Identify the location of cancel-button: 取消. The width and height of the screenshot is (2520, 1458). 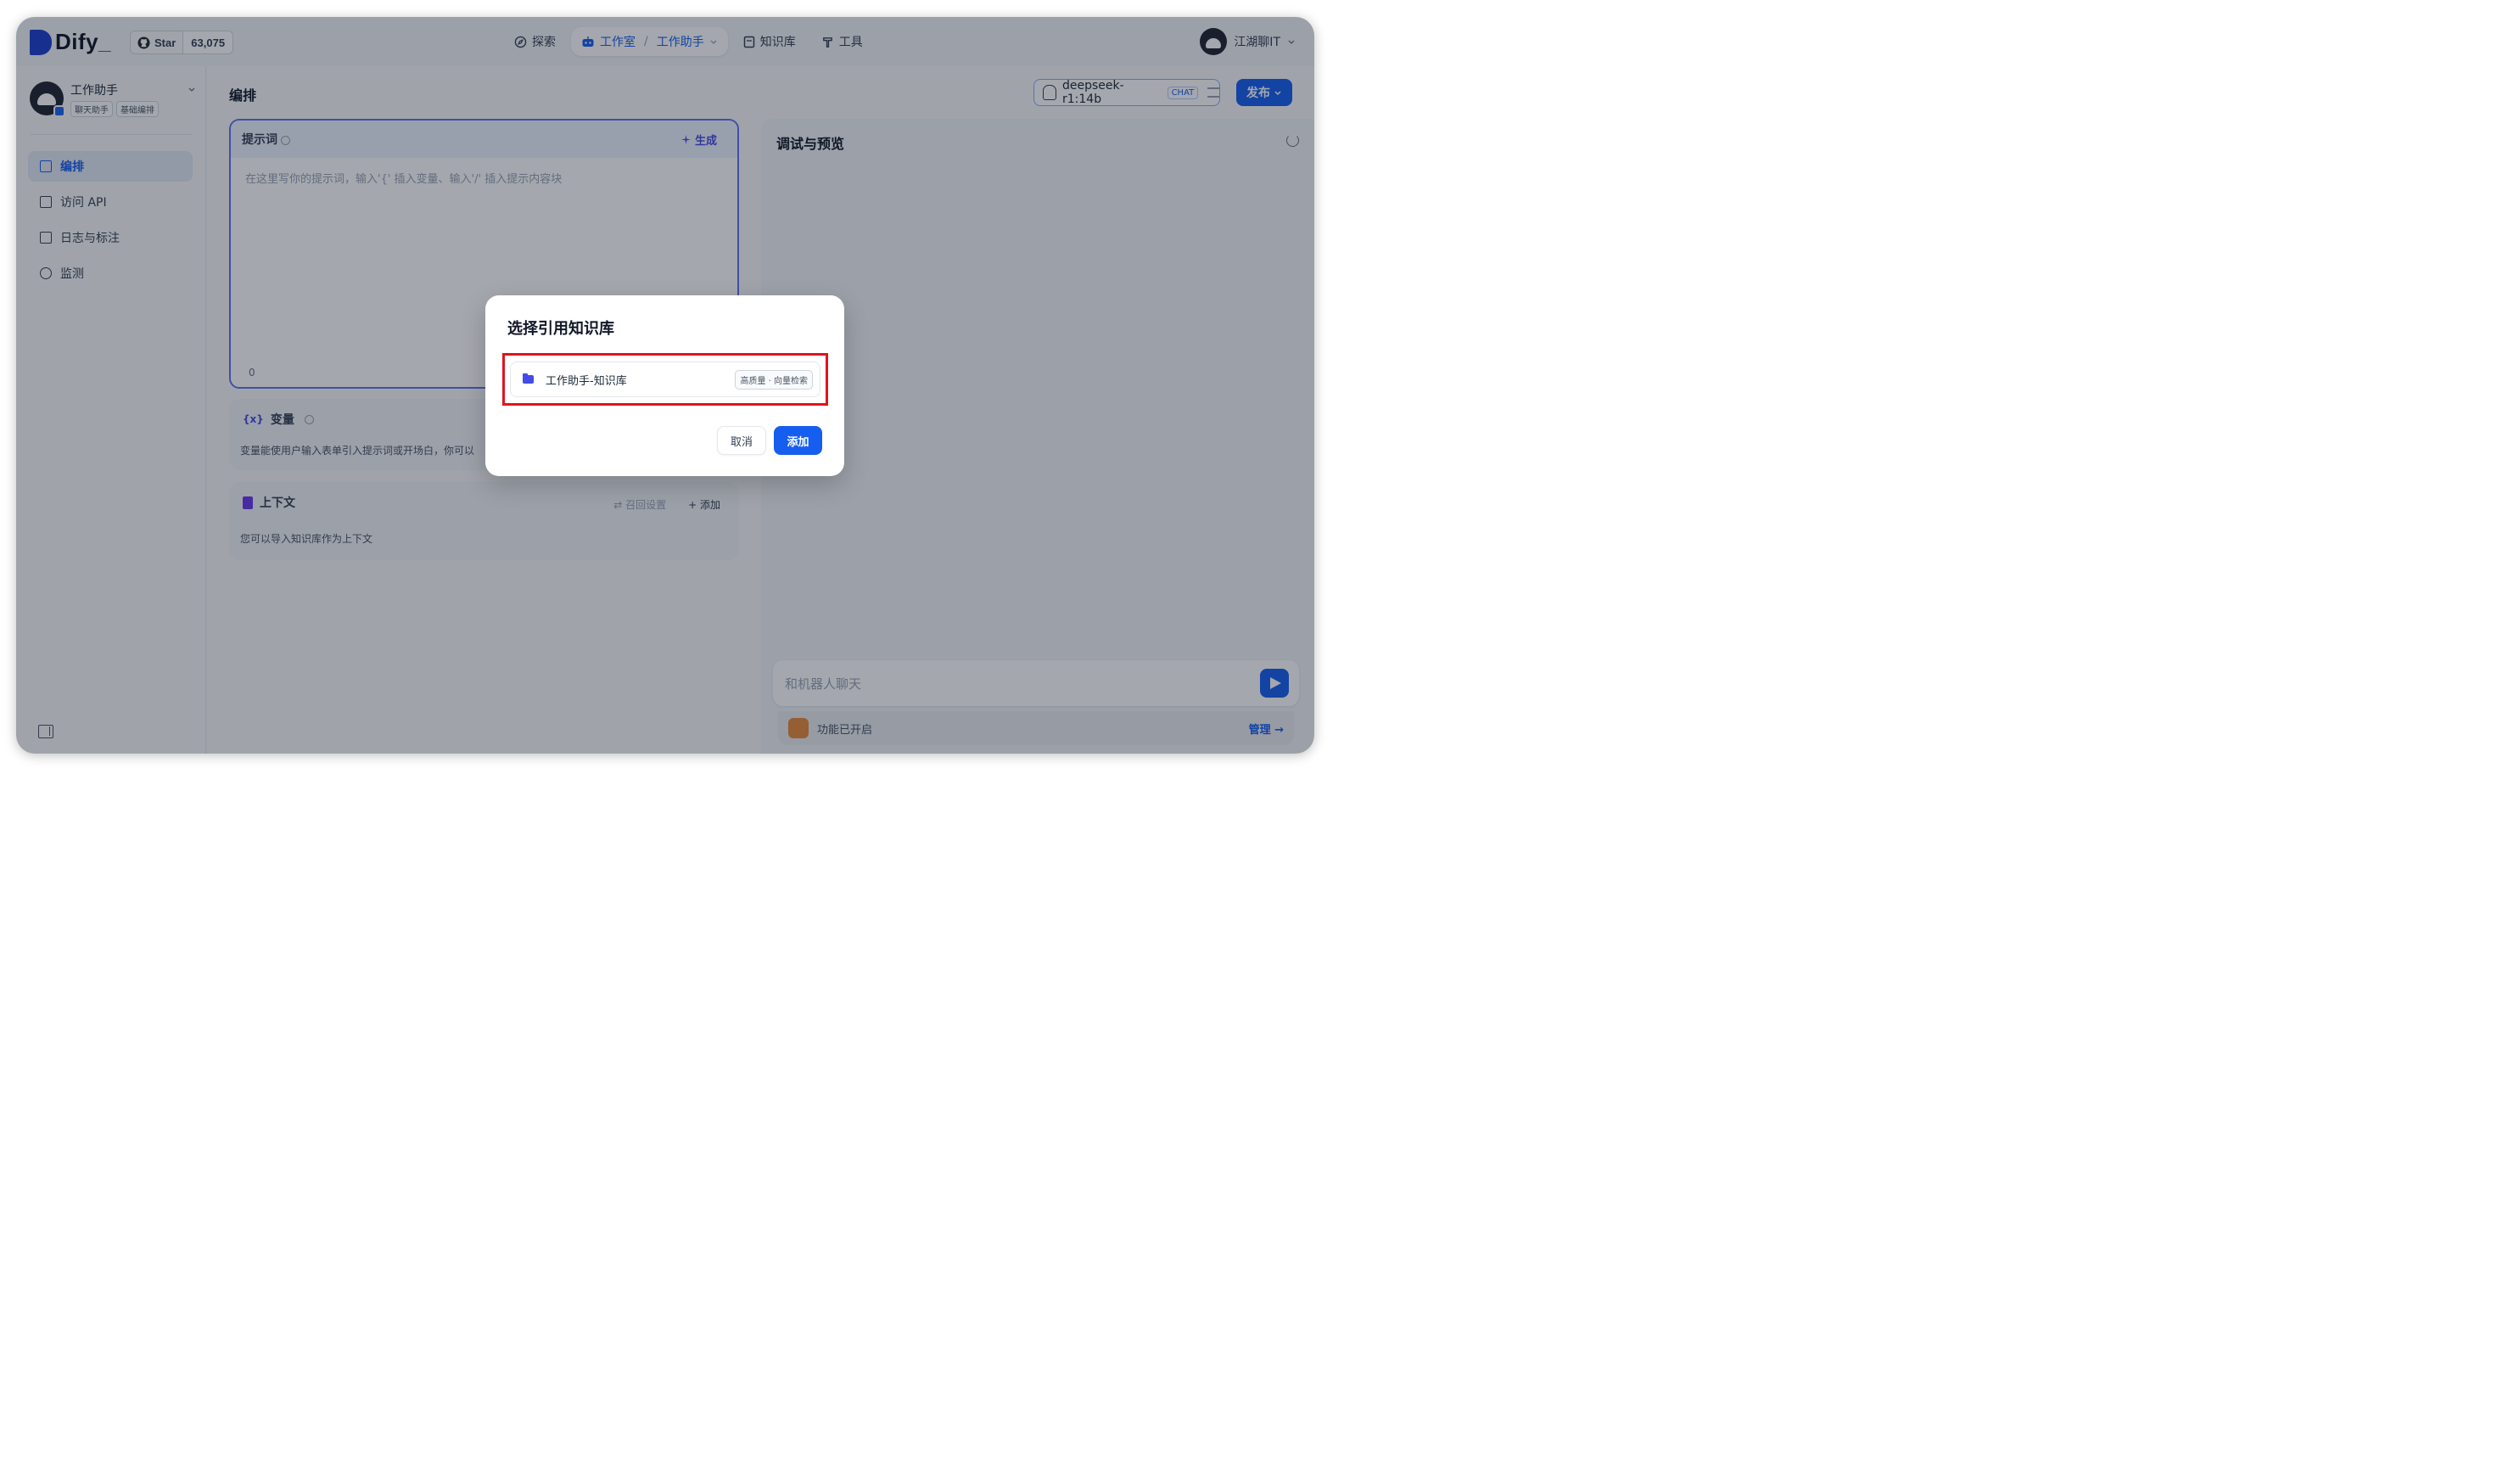
(742, 440).